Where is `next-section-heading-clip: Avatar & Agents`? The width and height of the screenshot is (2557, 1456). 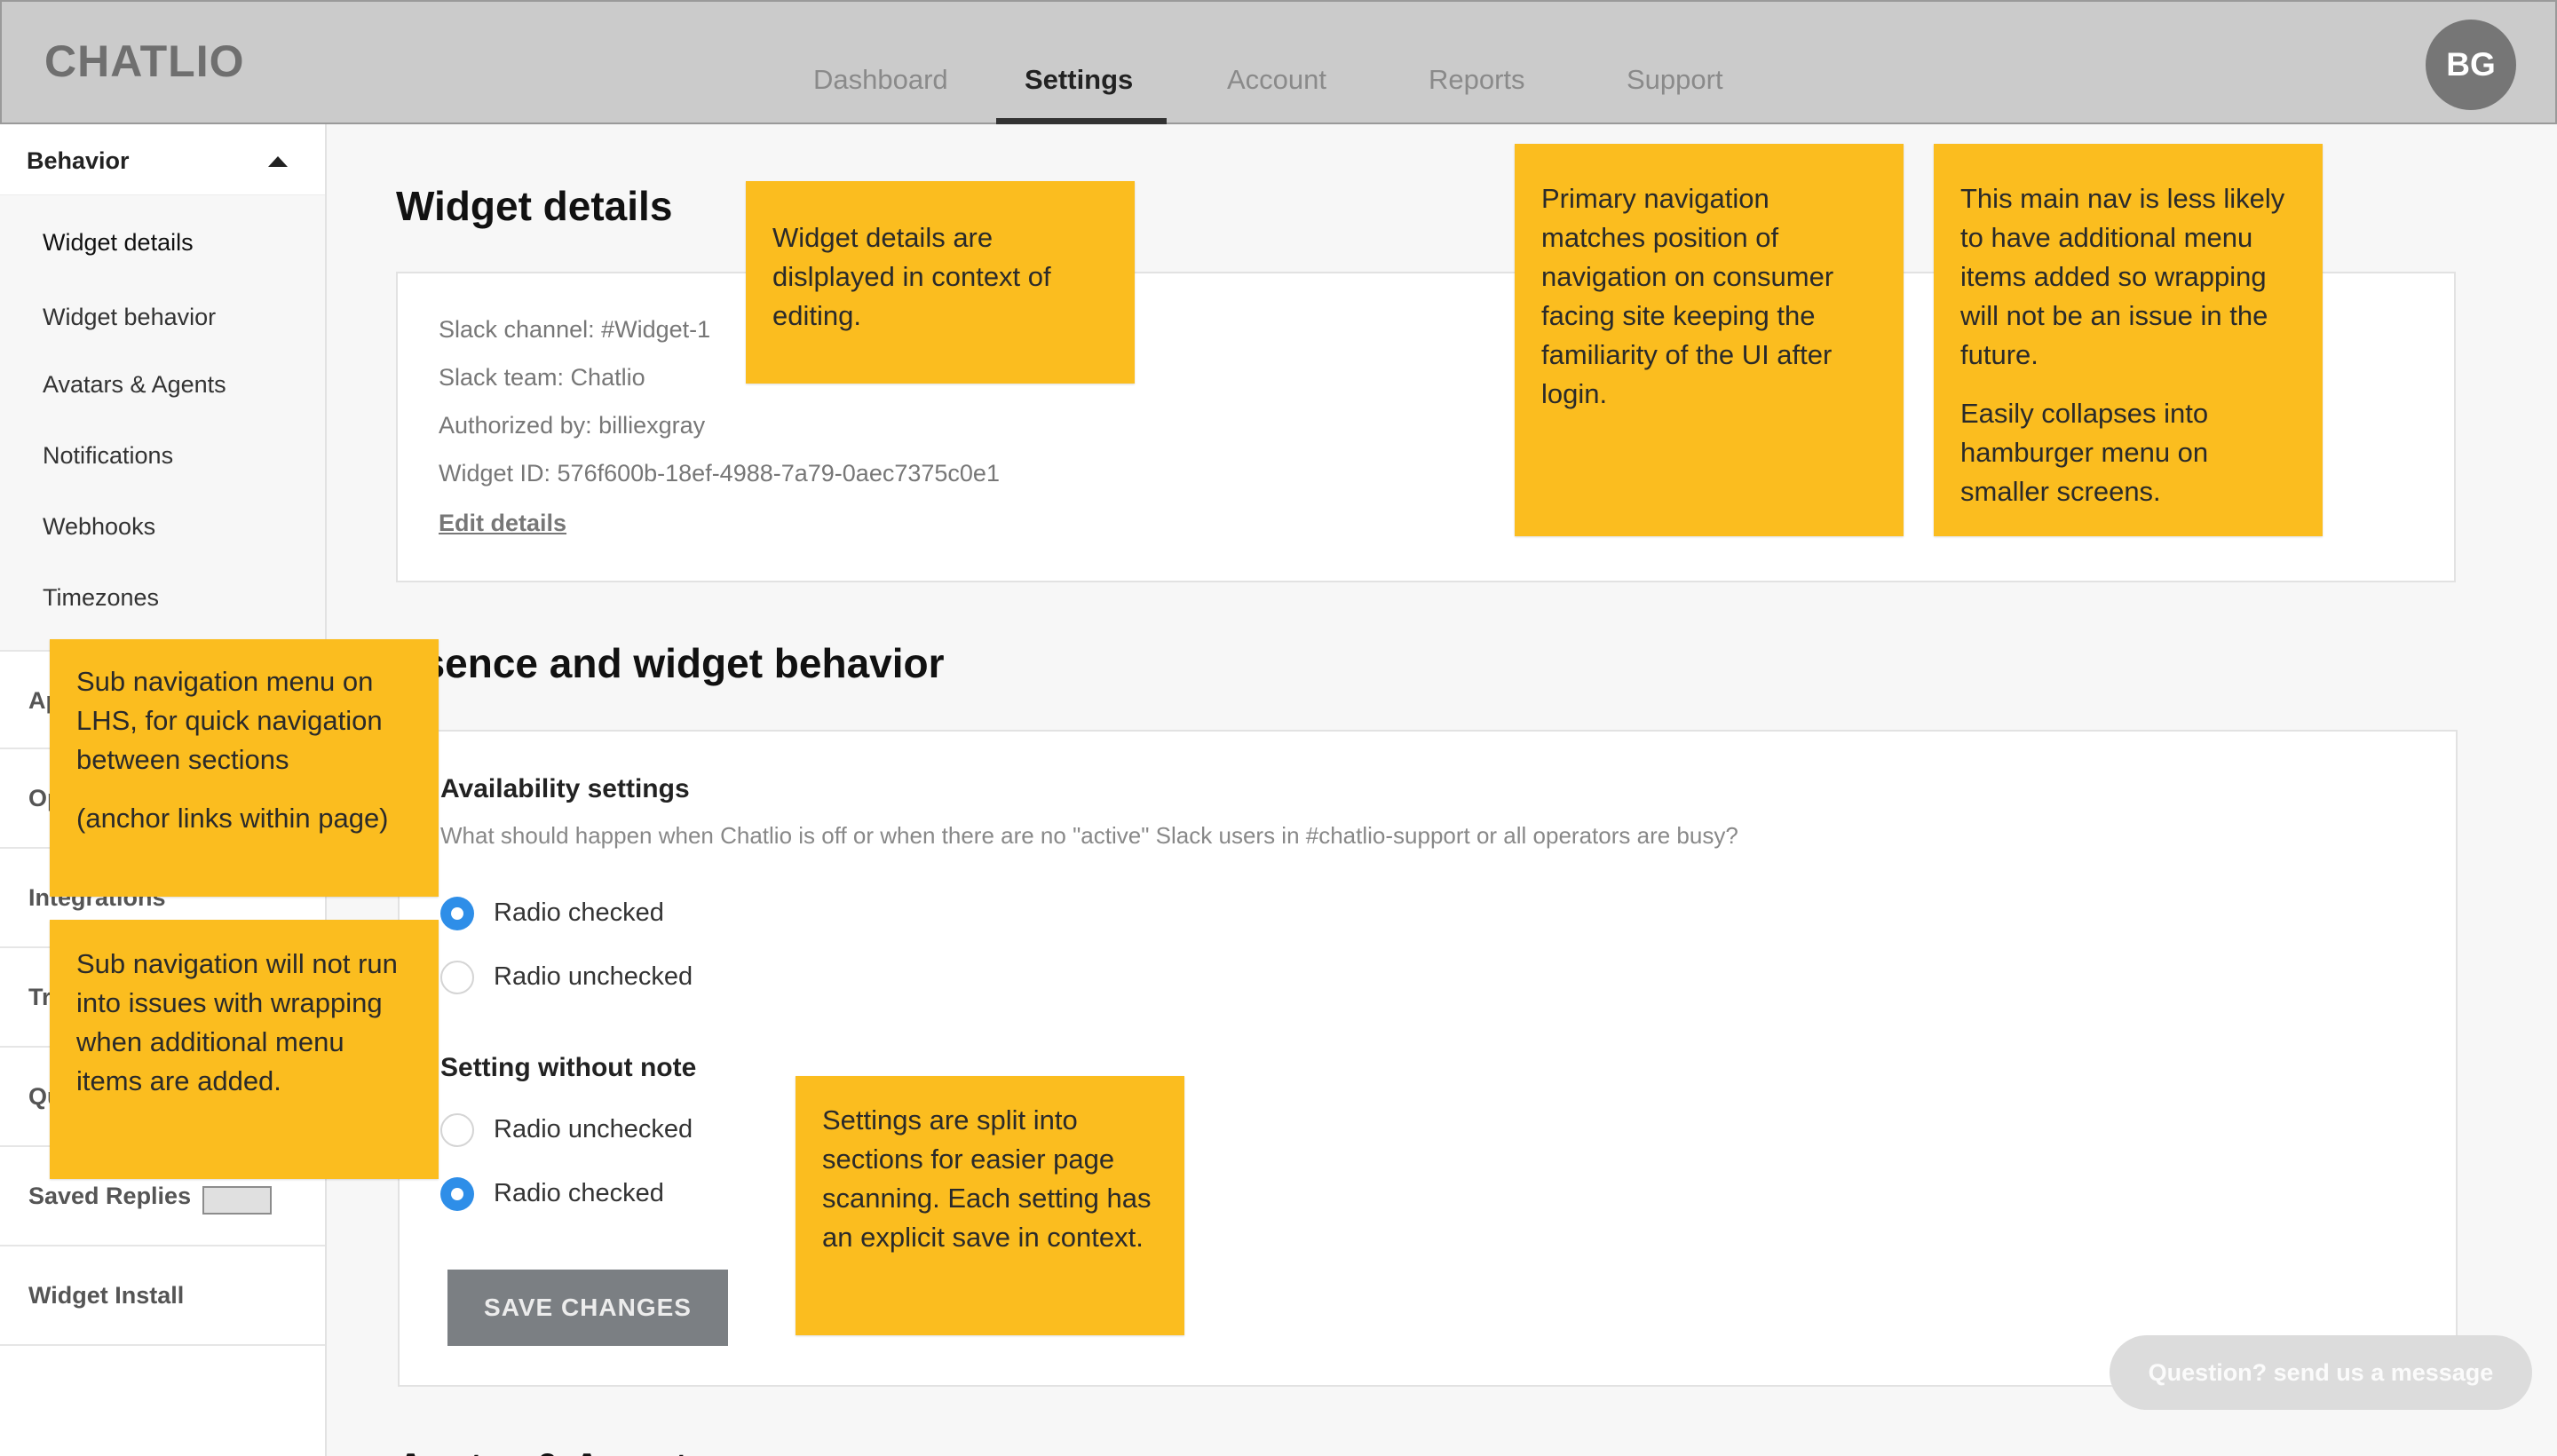
next-section-heading-clip: Avatar & Agents is located at coordinates (556, 1450).